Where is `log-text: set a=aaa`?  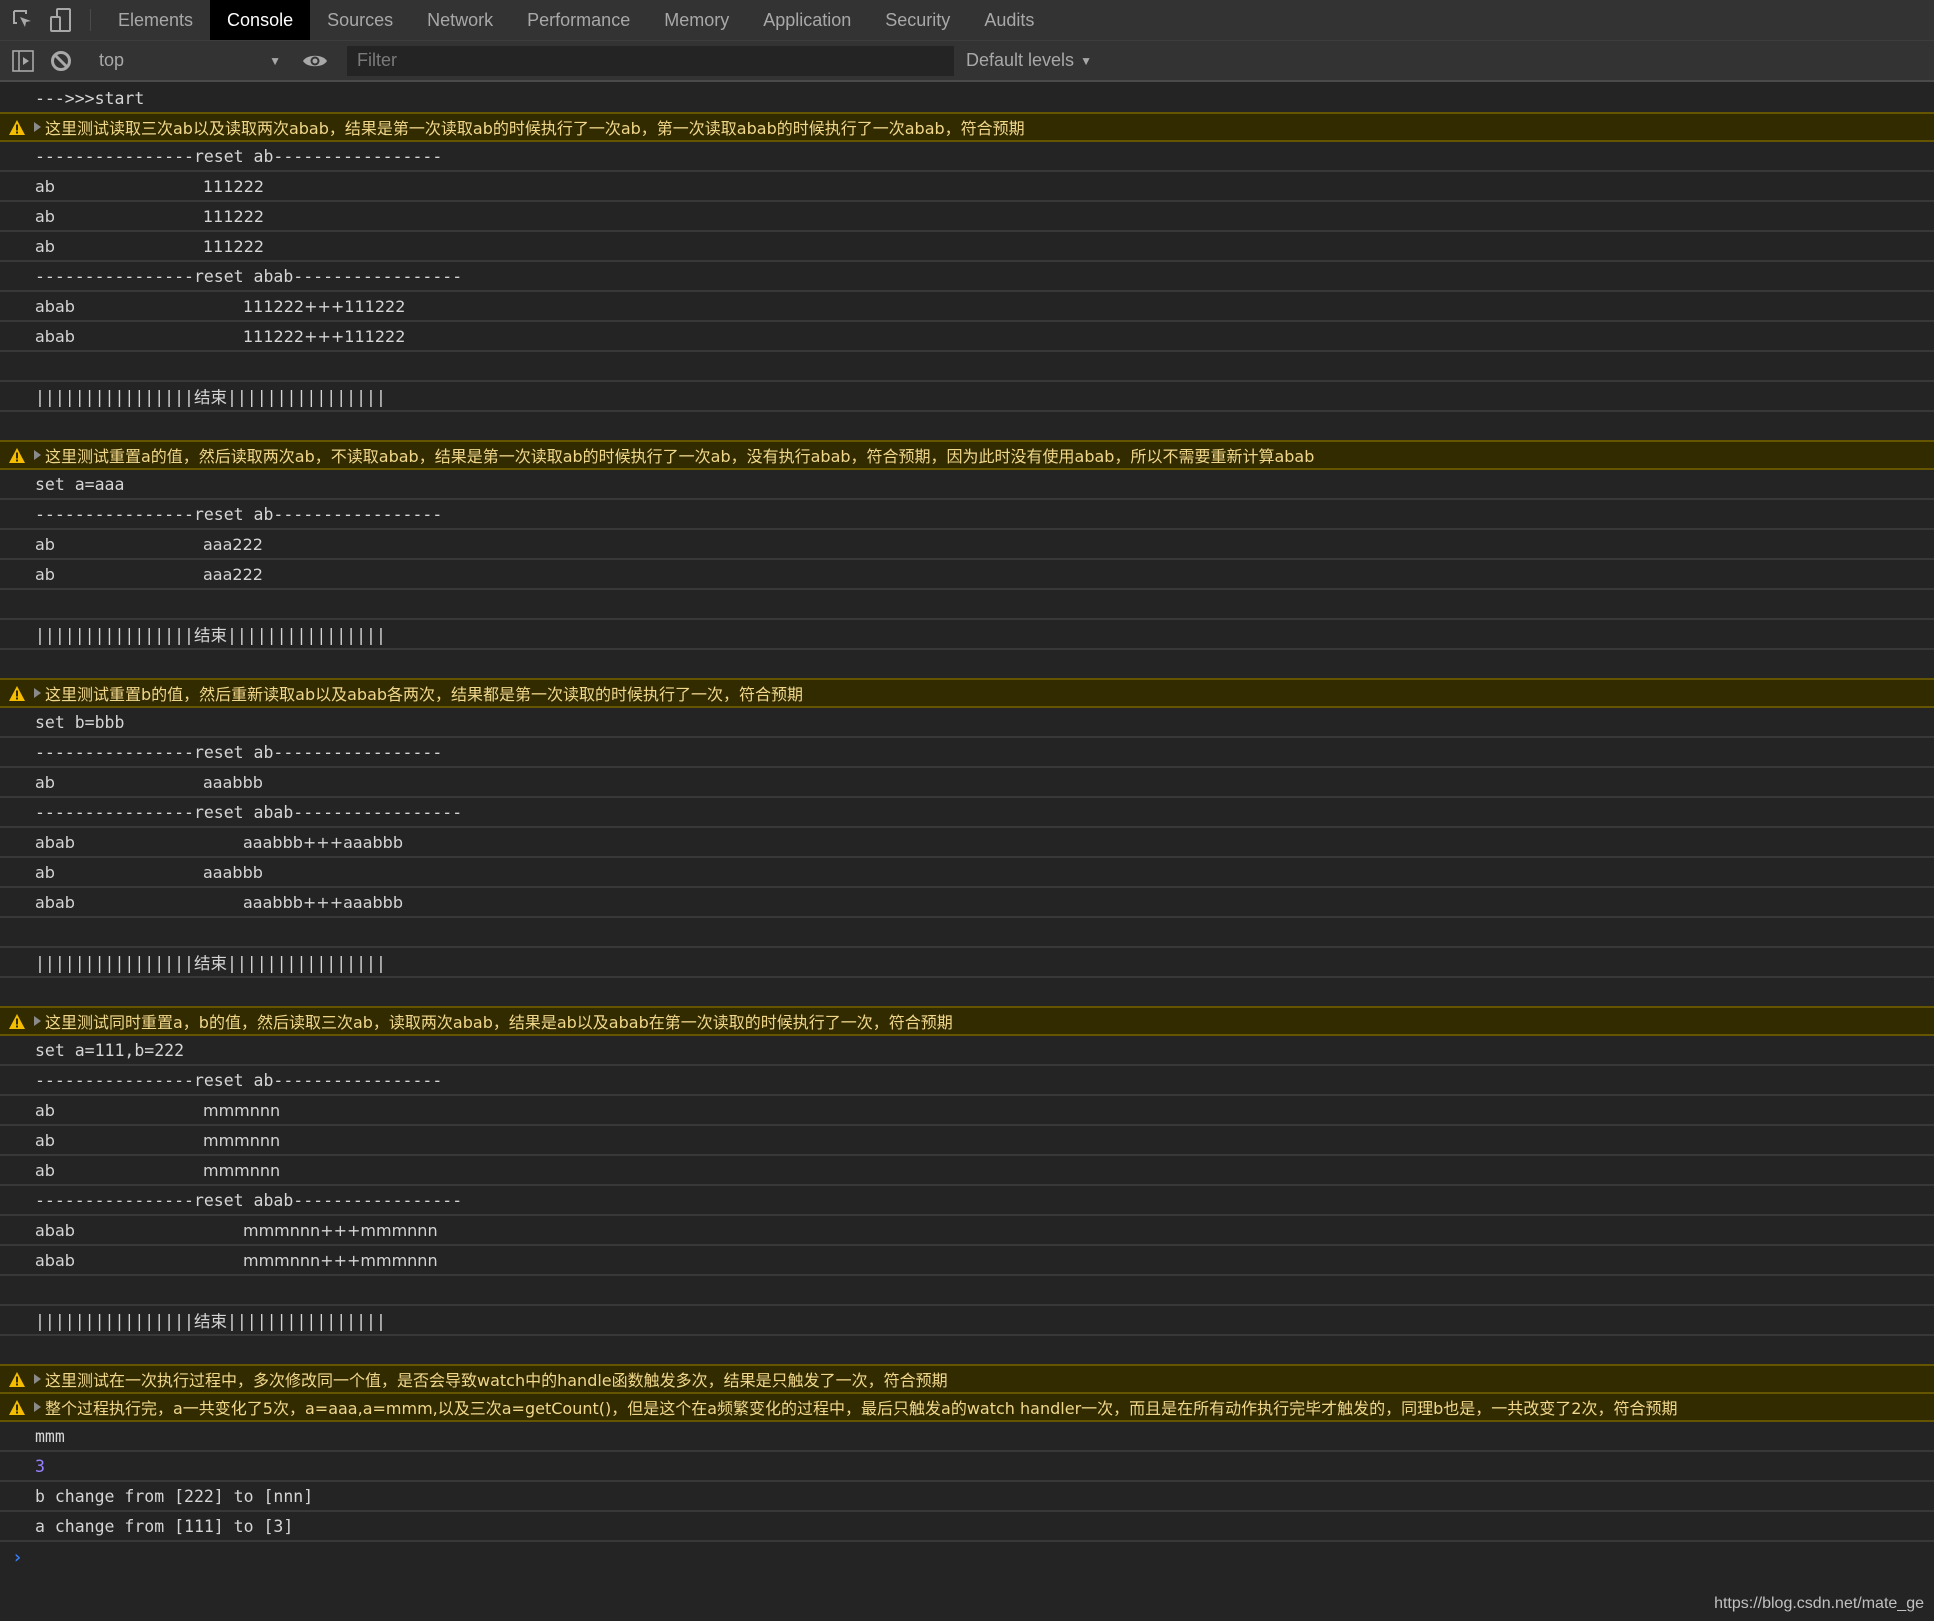 log-text: set a=aaa is located at coordinates (80, 484).